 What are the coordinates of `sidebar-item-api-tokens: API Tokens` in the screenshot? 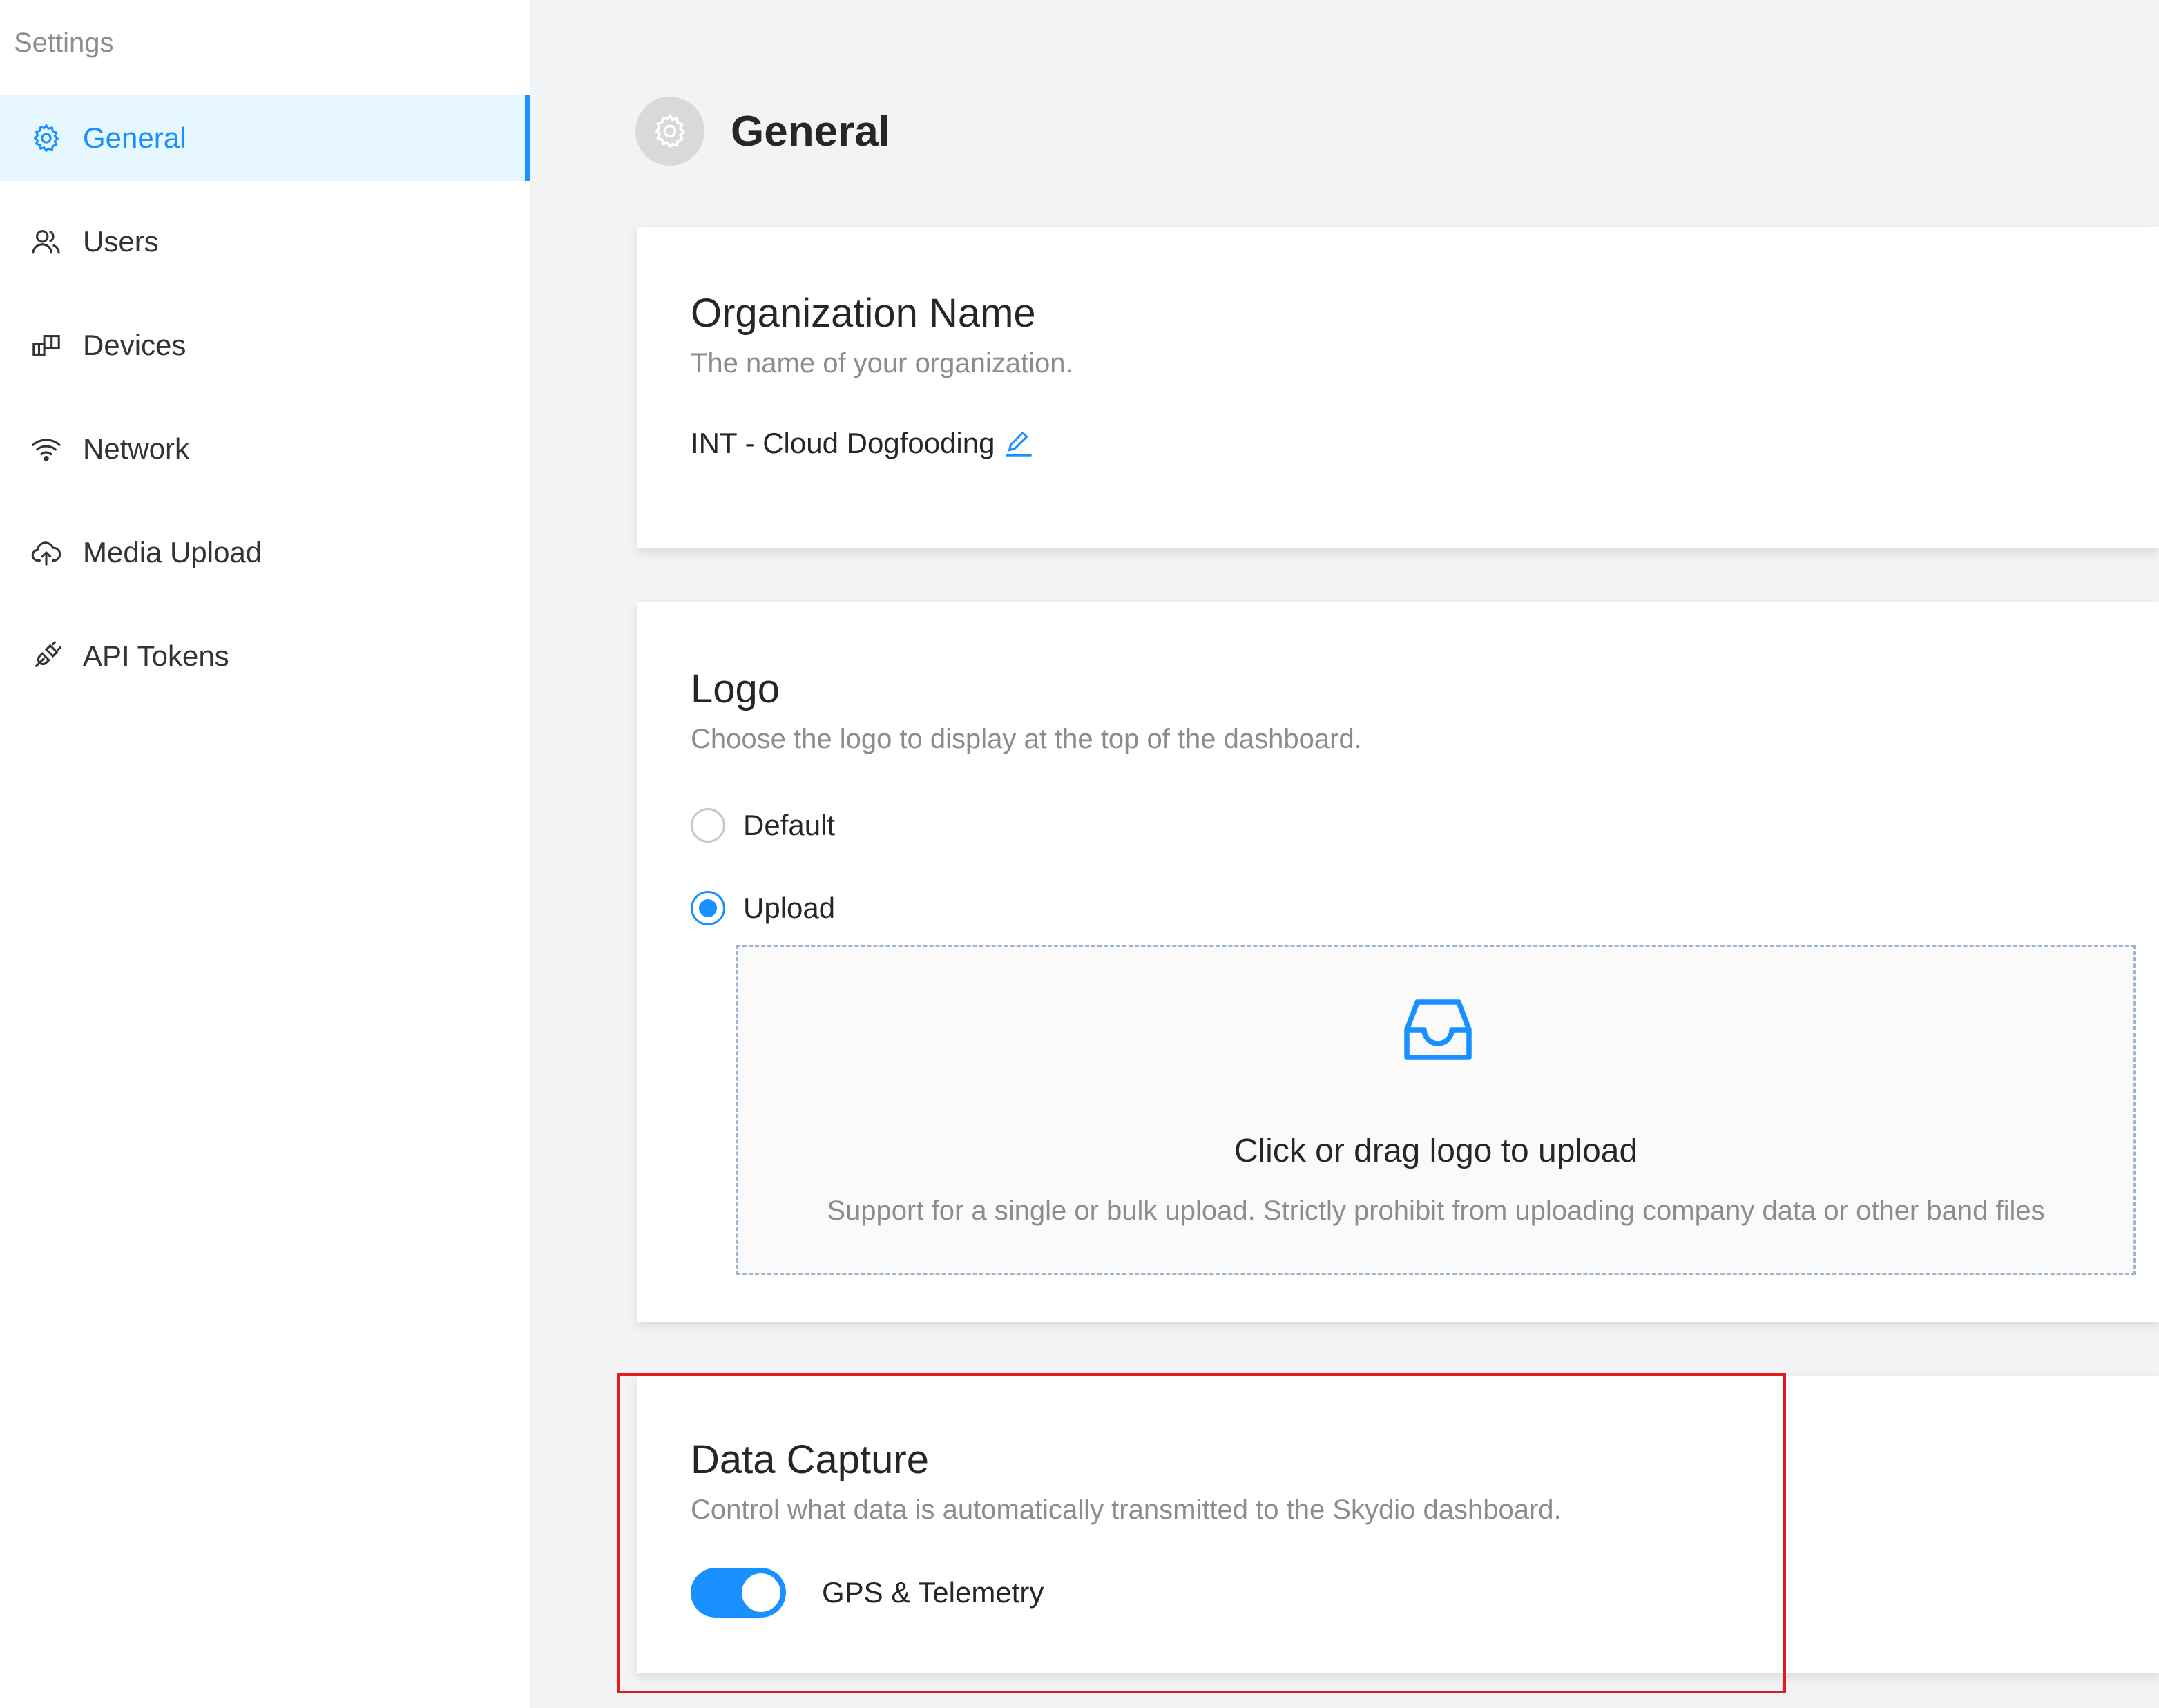 It's located at (265, 656).